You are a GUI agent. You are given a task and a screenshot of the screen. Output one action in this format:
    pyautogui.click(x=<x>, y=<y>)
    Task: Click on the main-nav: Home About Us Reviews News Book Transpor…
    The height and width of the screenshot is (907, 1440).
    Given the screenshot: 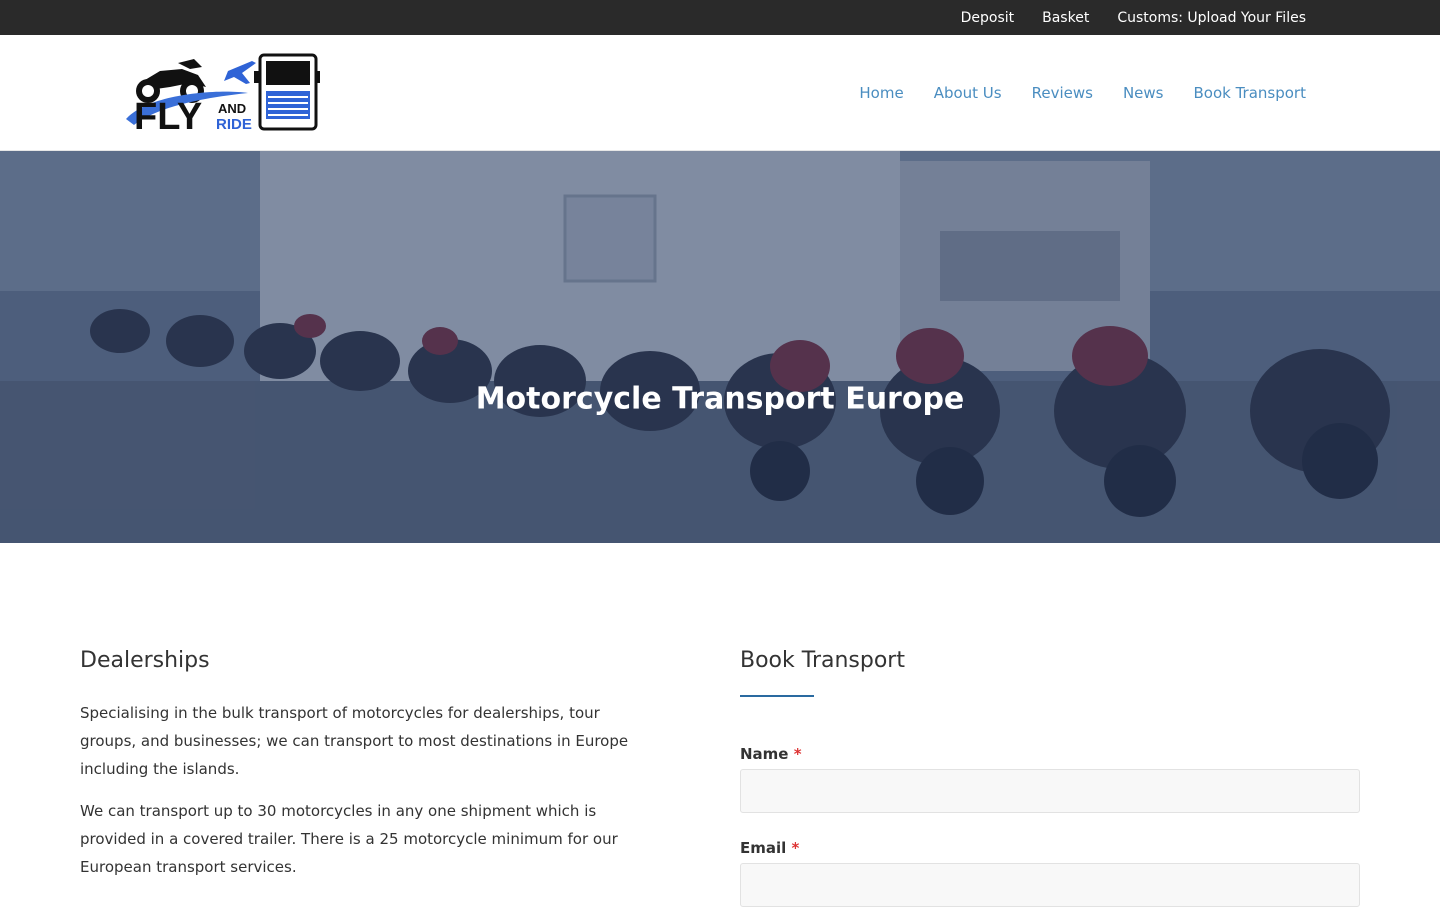 What is the action you would take?
    pyautogui.click(x=1082, y=93)
    